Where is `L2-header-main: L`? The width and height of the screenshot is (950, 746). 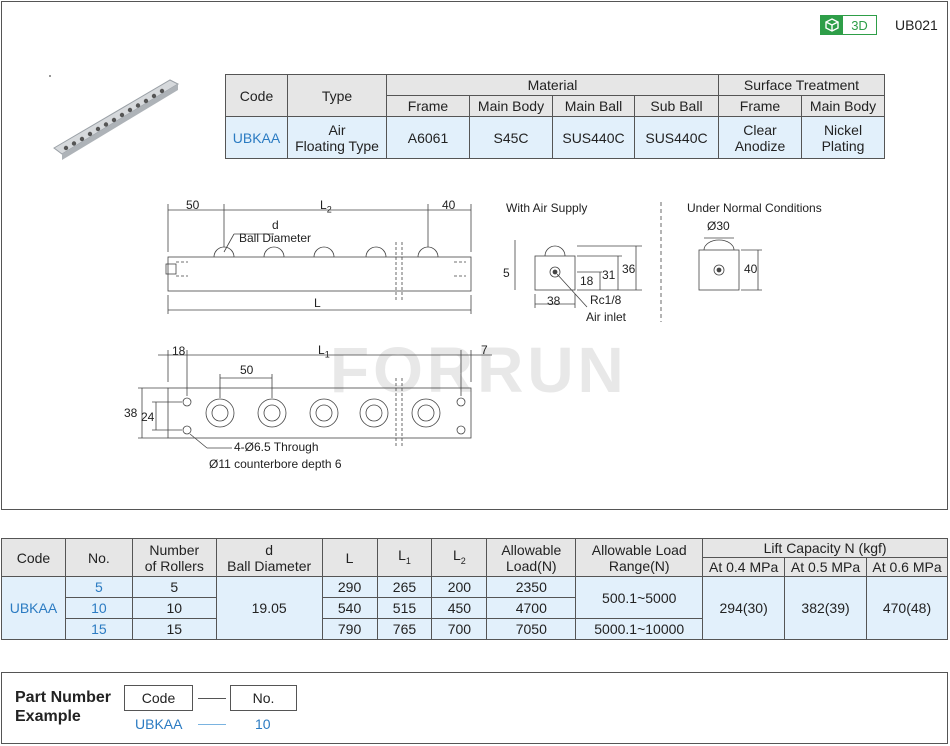
L2-header-main: L is located at coordinates (456, 554).